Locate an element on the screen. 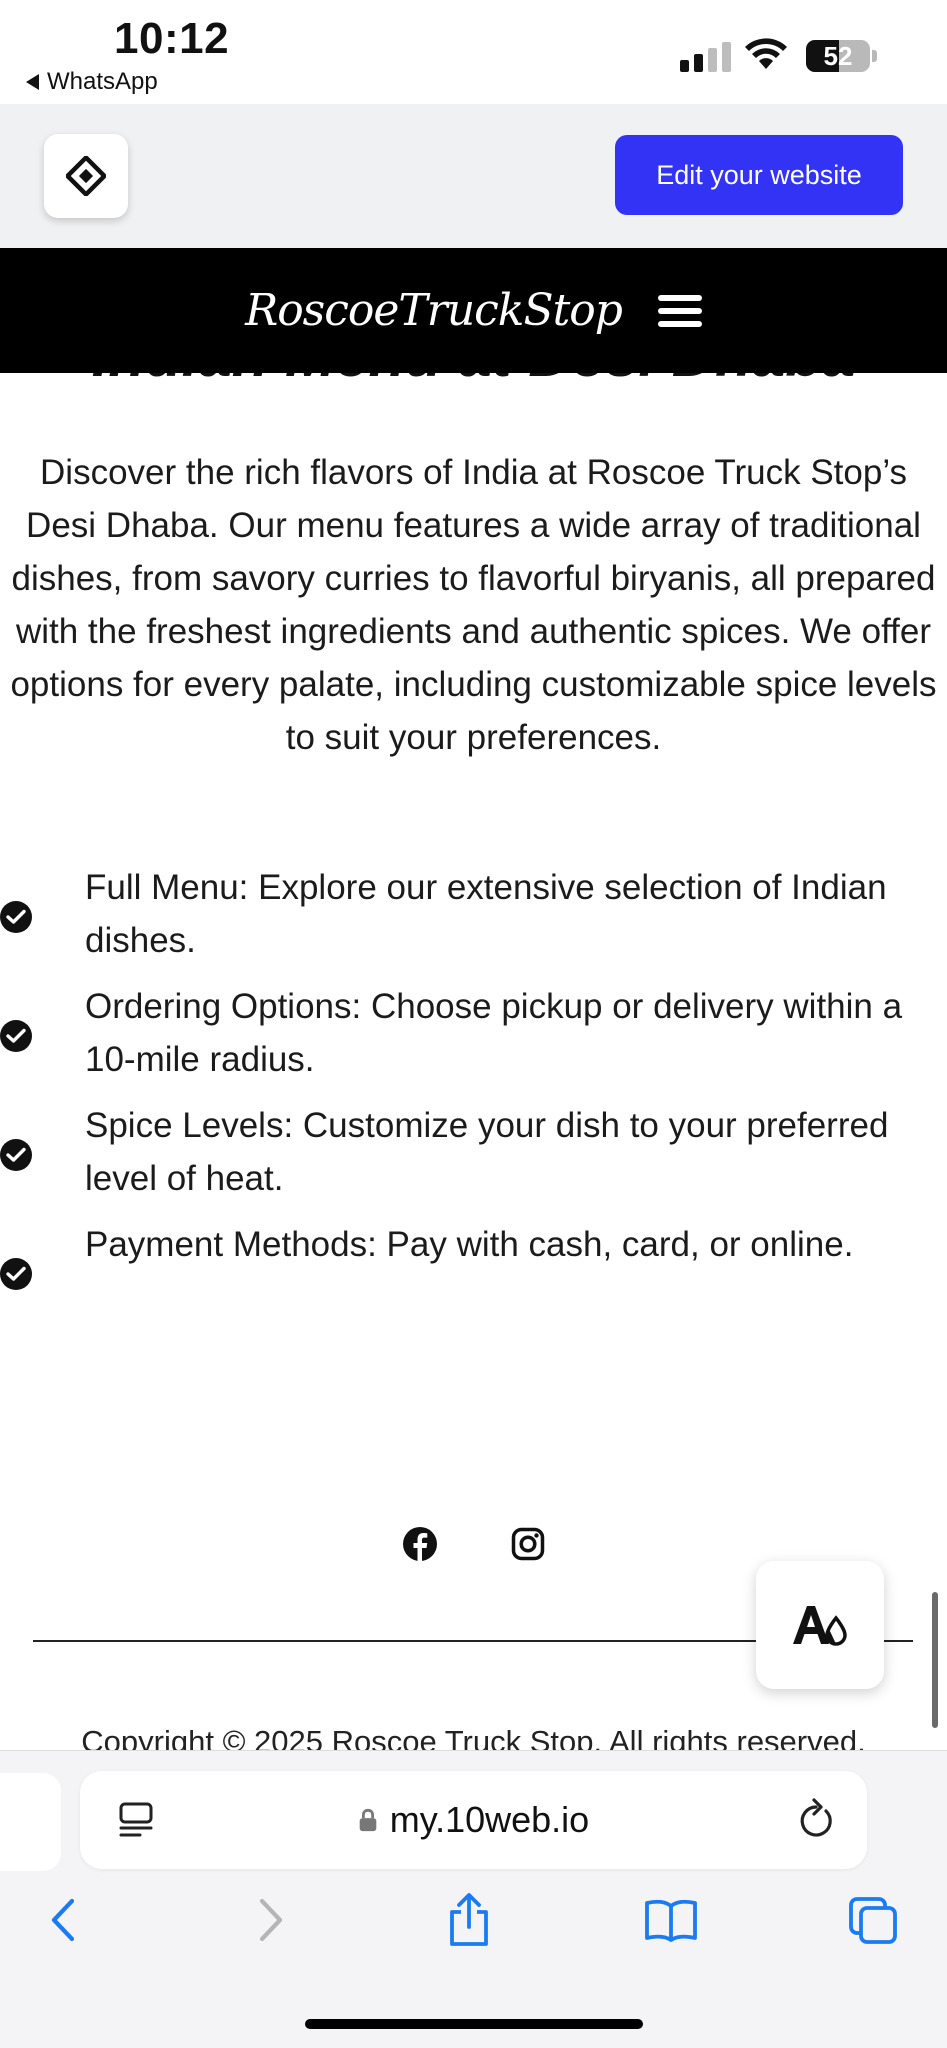  accessibility-icon is located at coordinates (820, 1626).